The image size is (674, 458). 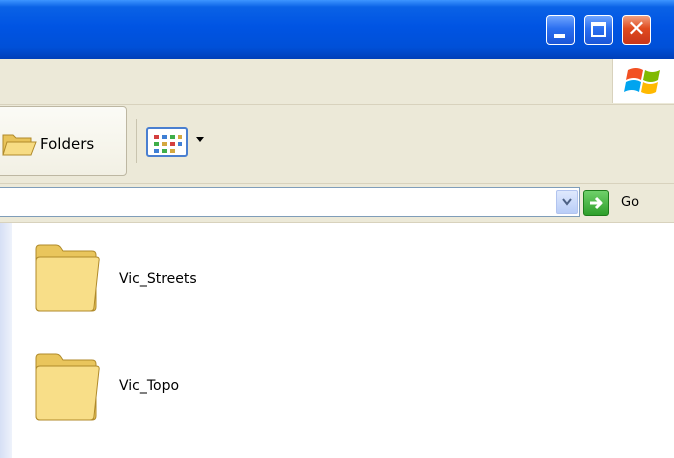 I want to click on address-dropdown-button, so click(x=567, y=202).